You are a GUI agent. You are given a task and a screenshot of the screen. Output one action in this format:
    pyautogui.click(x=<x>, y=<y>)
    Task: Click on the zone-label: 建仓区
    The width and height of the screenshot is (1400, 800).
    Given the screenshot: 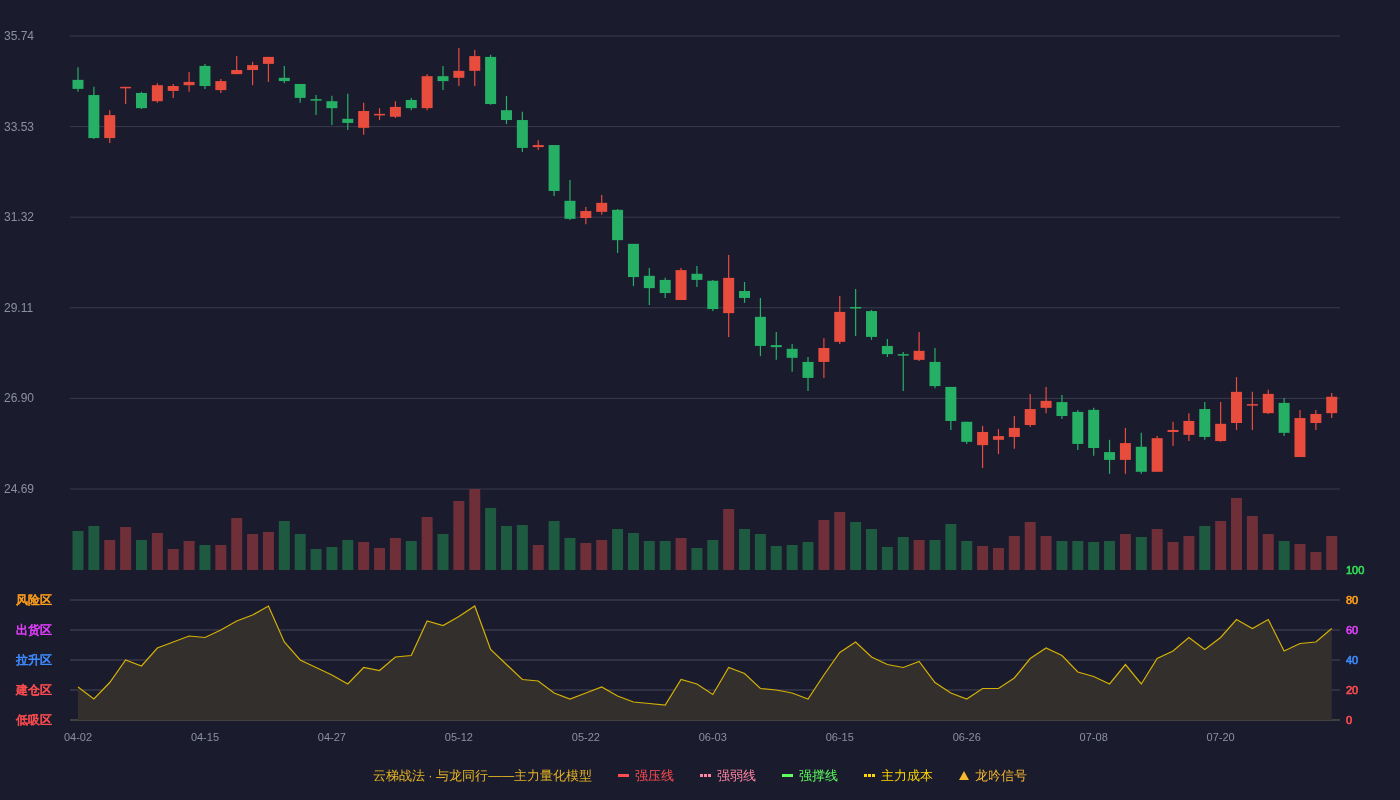 What is the action you would take?
    pyautogui.click(x=34, y=690)
    